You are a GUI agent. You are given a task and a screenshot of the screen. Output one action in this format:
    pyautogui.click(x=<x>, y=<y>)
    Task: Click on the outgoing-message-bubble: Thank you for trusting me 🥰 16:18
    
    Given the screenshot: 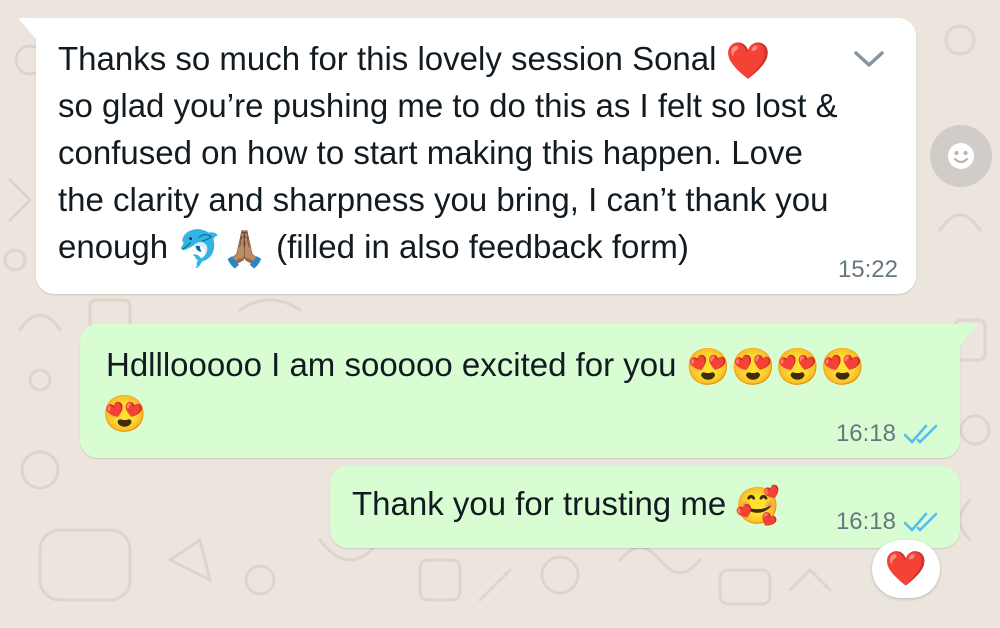 What is the action you would take?
    pyautogui.click(x=645, y=507)
    